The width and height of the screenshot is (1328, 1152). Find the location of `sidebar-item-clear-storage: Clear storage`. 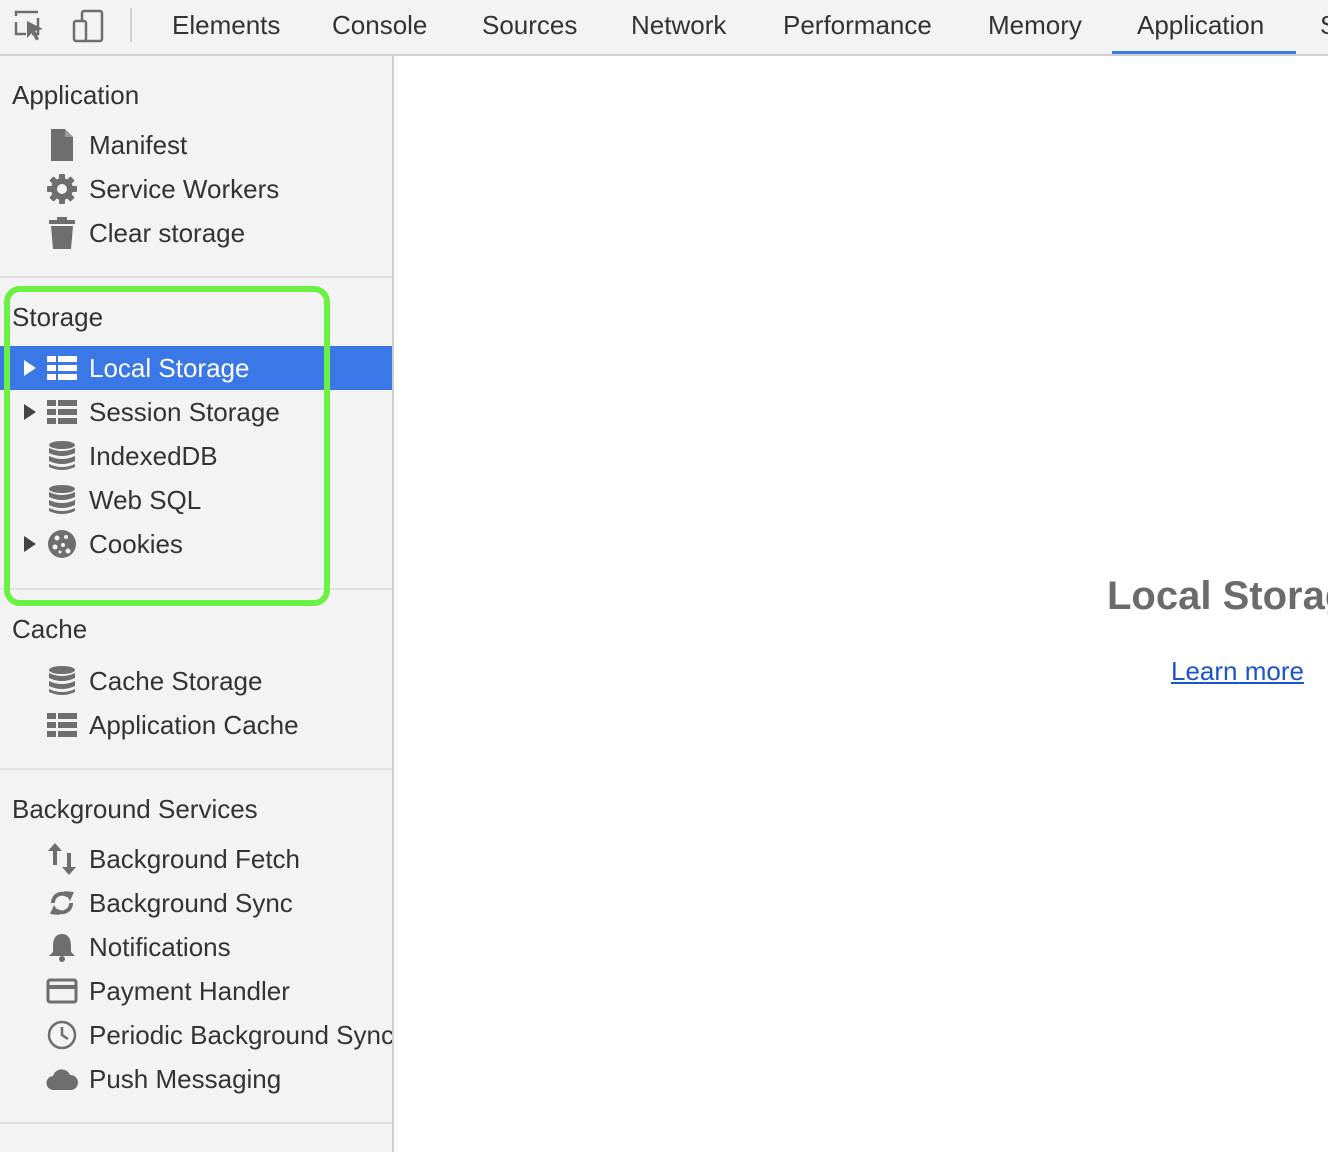

sidebar-item-clear-storage: Clear storage is located at coordinates (196, 233).